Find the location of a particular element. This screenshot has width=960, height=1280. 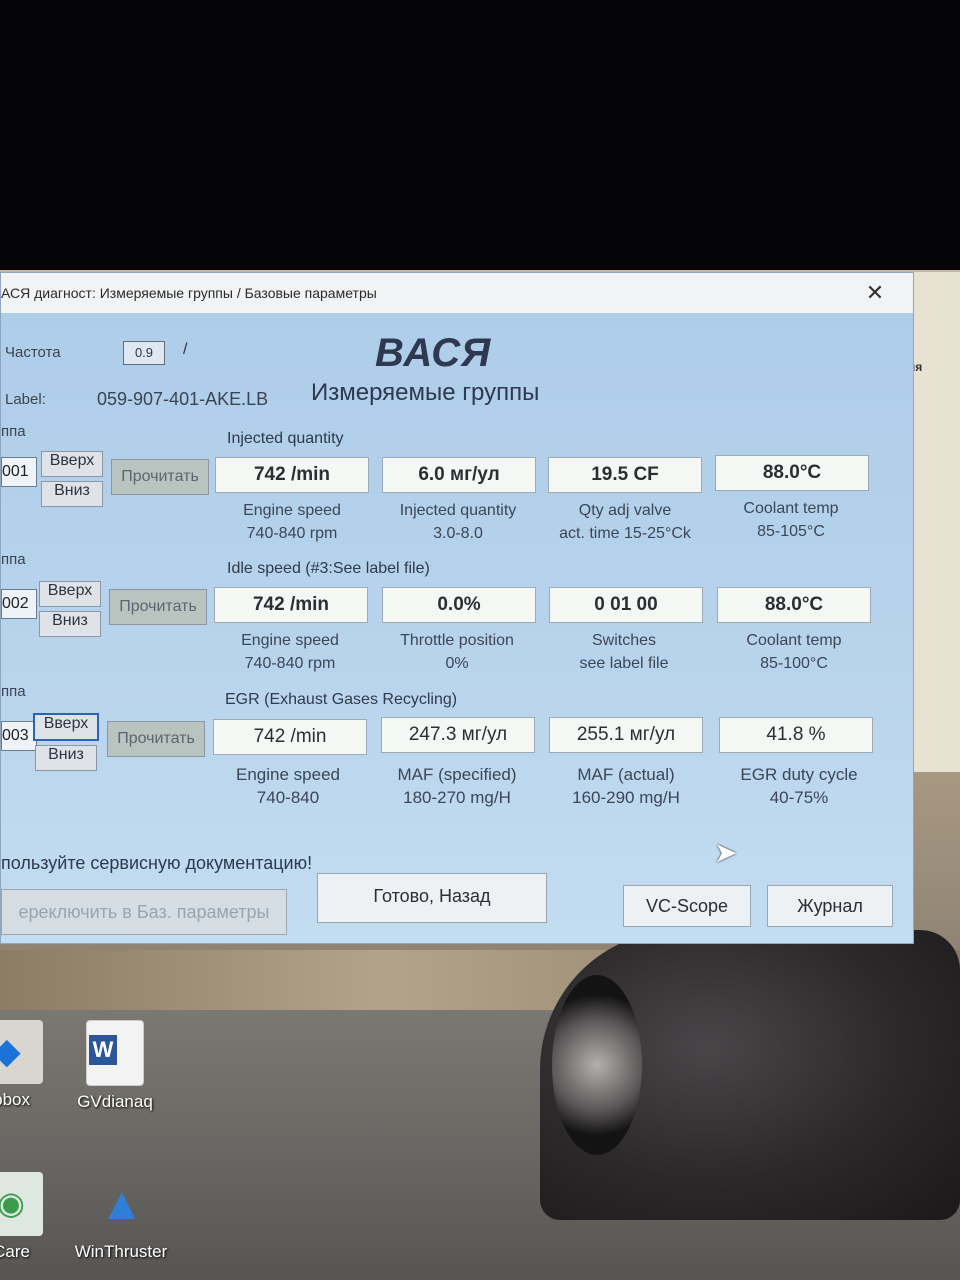

winthruster-icon is located at coordinates (121, 1204).